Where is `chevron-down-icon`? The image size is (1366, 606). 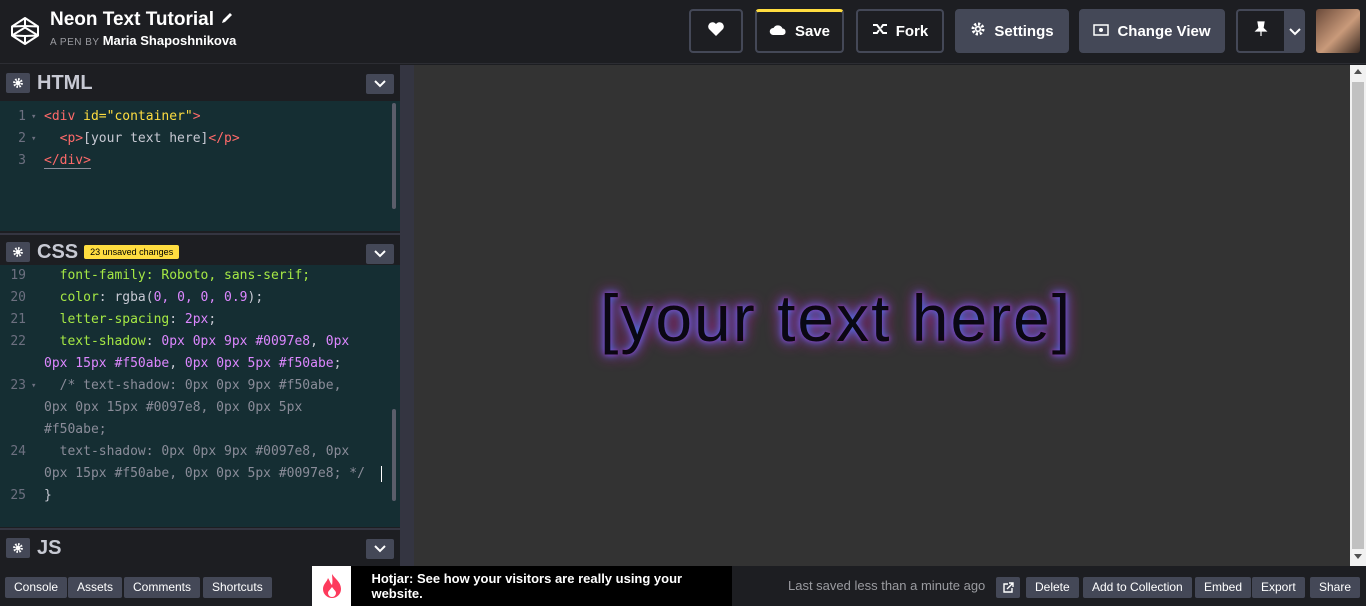 chevron-down-icon is located at coordinates (1294, 31).